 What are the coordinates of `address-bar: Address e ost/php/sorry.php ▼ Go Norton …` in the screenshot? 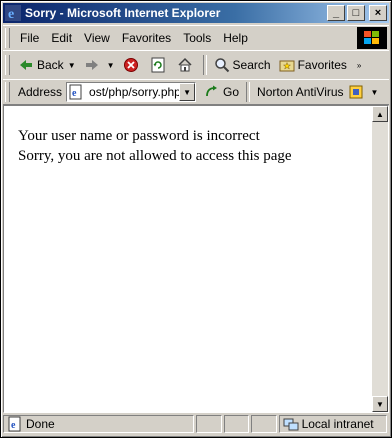 It's located at (196, 92).